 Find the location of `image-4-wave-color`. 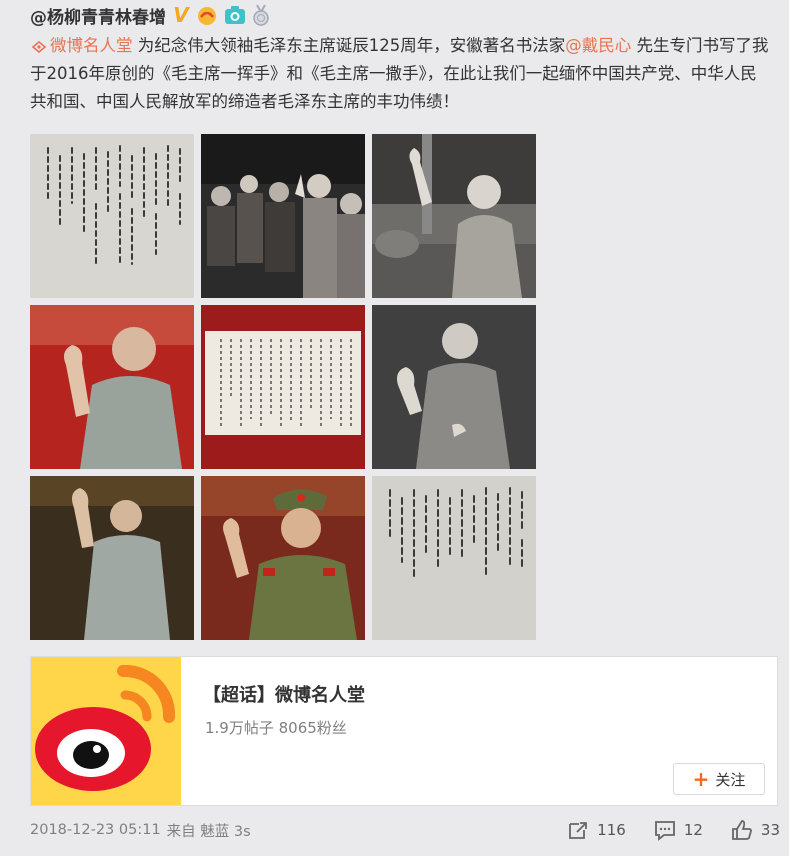

image-4-wave-color is located at coordinates (112, 387).